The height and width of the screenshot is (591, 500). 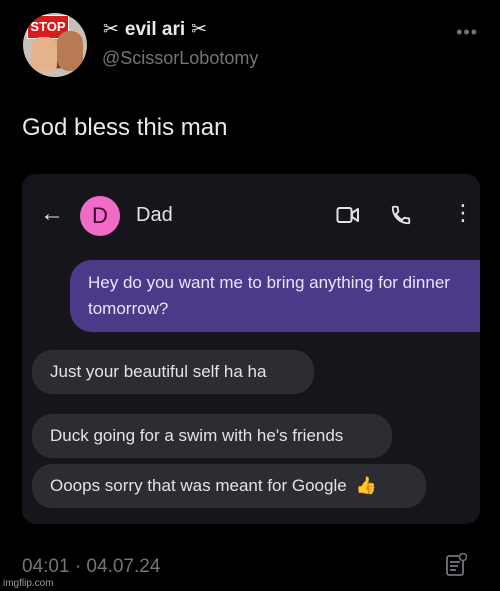 What do you see at coordinates (198, 485) in the screenshot?
I see `message-text: Ooops sorry that was meant for Google` at bounding box center [198, 485].